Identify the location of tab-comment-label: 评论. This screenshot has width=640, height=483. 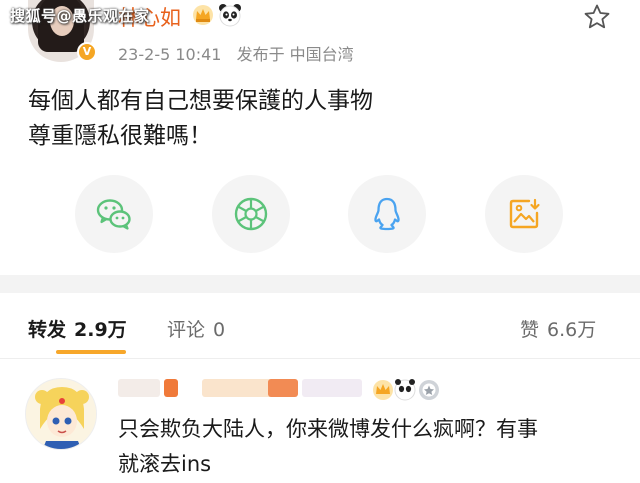
(186, 330).